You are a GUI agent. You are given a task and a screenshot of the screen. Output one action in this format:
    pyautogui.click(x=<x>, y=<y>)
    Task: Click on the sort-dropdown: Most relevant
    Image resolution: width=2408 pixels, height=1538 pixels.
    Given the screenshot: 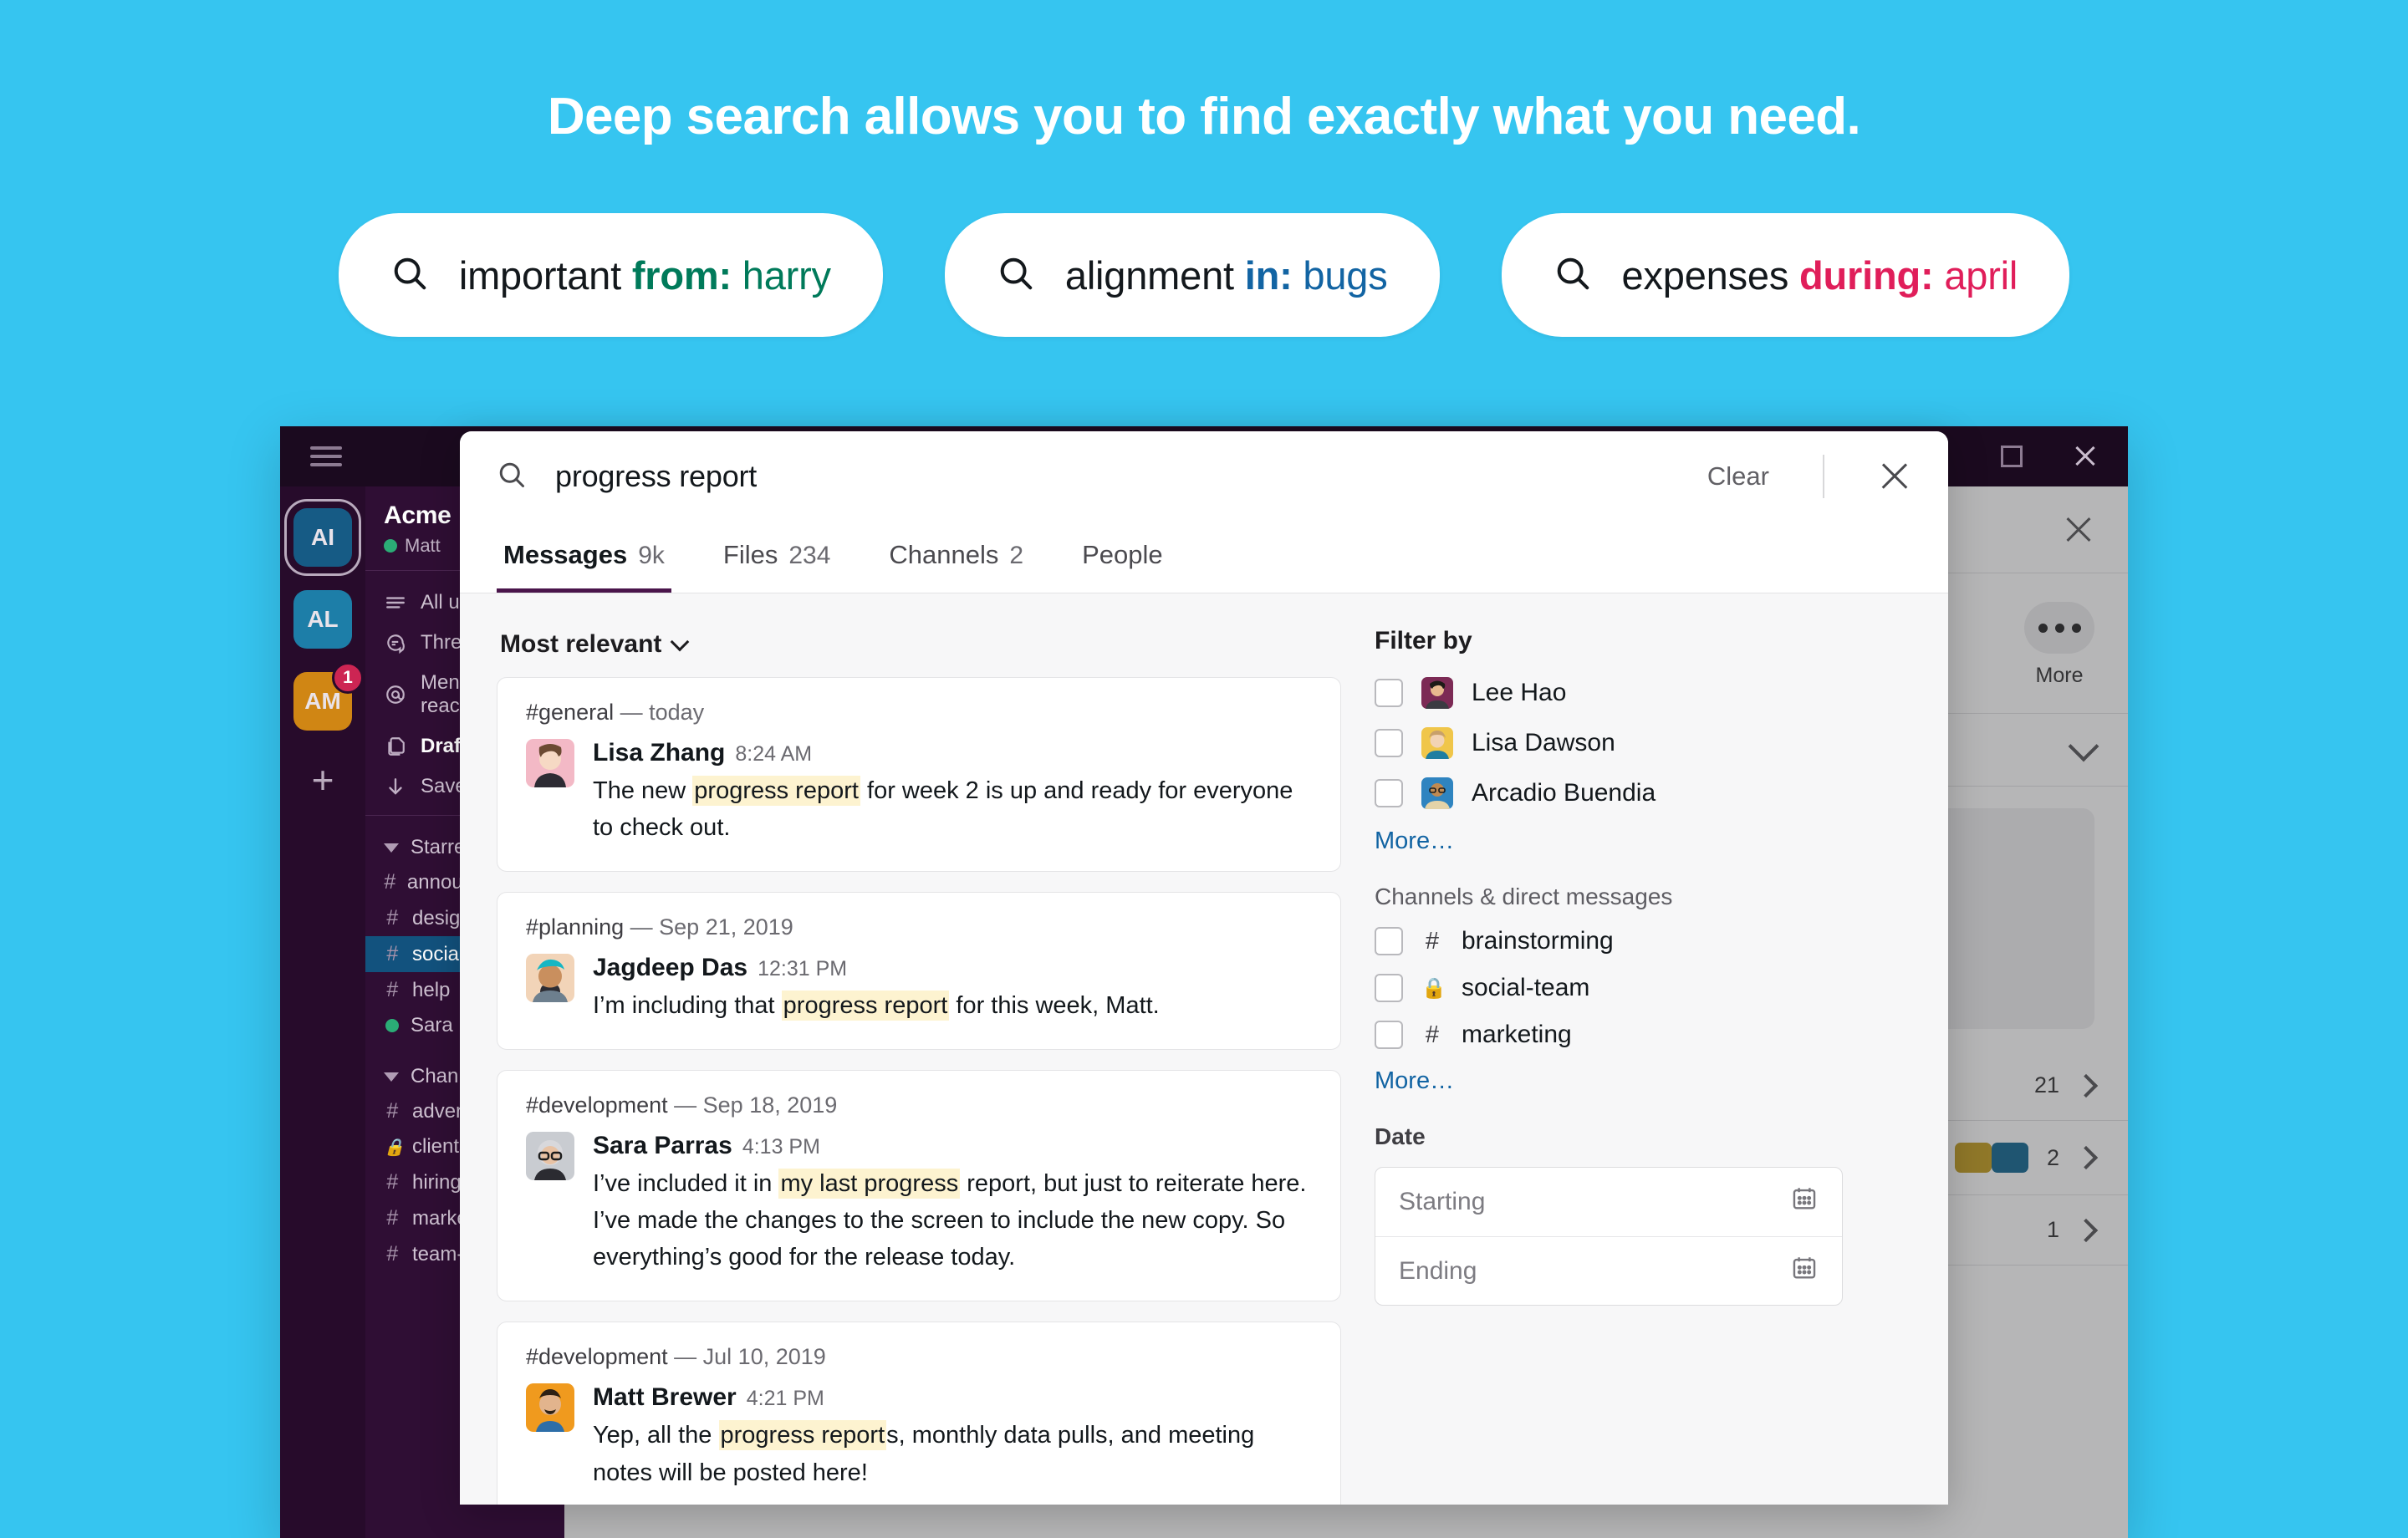 What is the action you would take?
    pyautogui.click(x=919, y=650)
    